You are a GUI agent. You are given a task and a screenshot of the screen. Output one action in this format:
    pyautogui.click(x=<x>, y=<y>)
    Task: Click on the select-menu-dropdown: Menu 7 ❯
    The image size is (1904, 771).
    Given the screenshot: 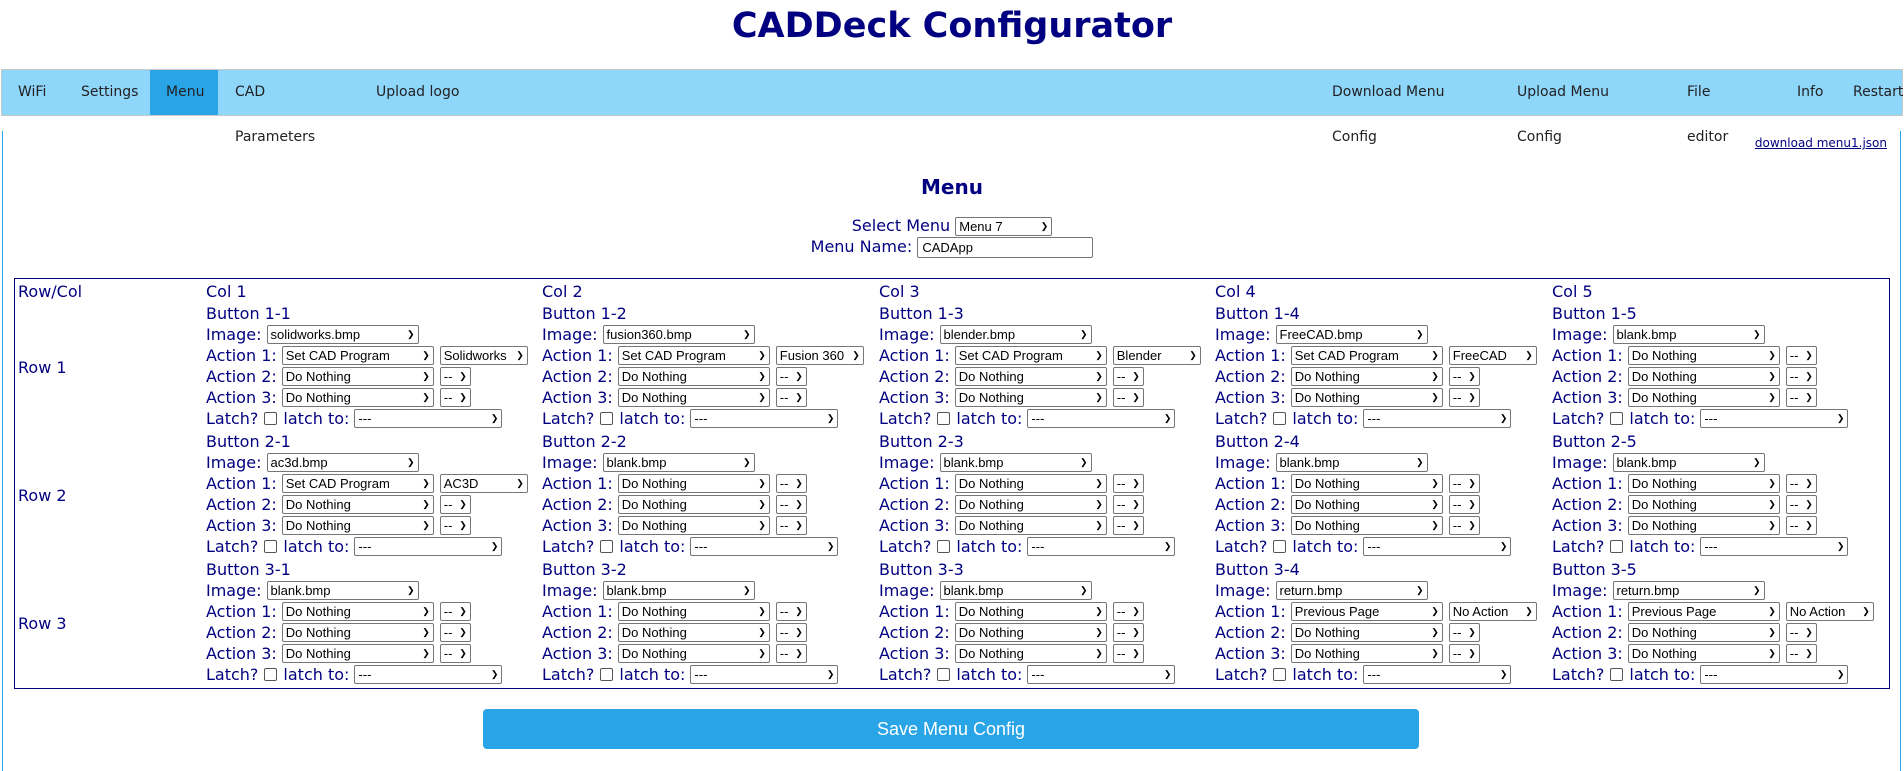 What is the action you would take?
    pyautogui.click(x=1004, y=226)
    